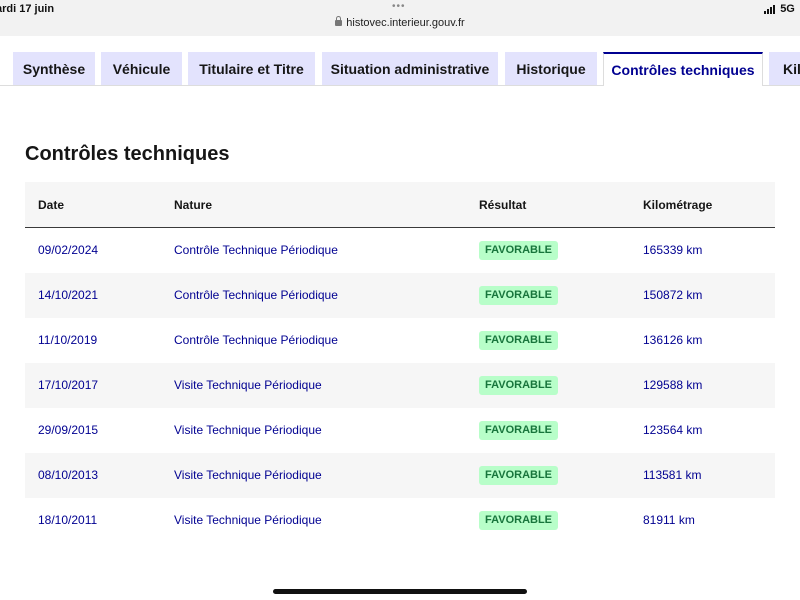 The image size is (800, 600). What do you see at coordinates (141, 68) in the screenshot?
I see `tab-vehicule: Véhicule` at bounding box center [141, 68].